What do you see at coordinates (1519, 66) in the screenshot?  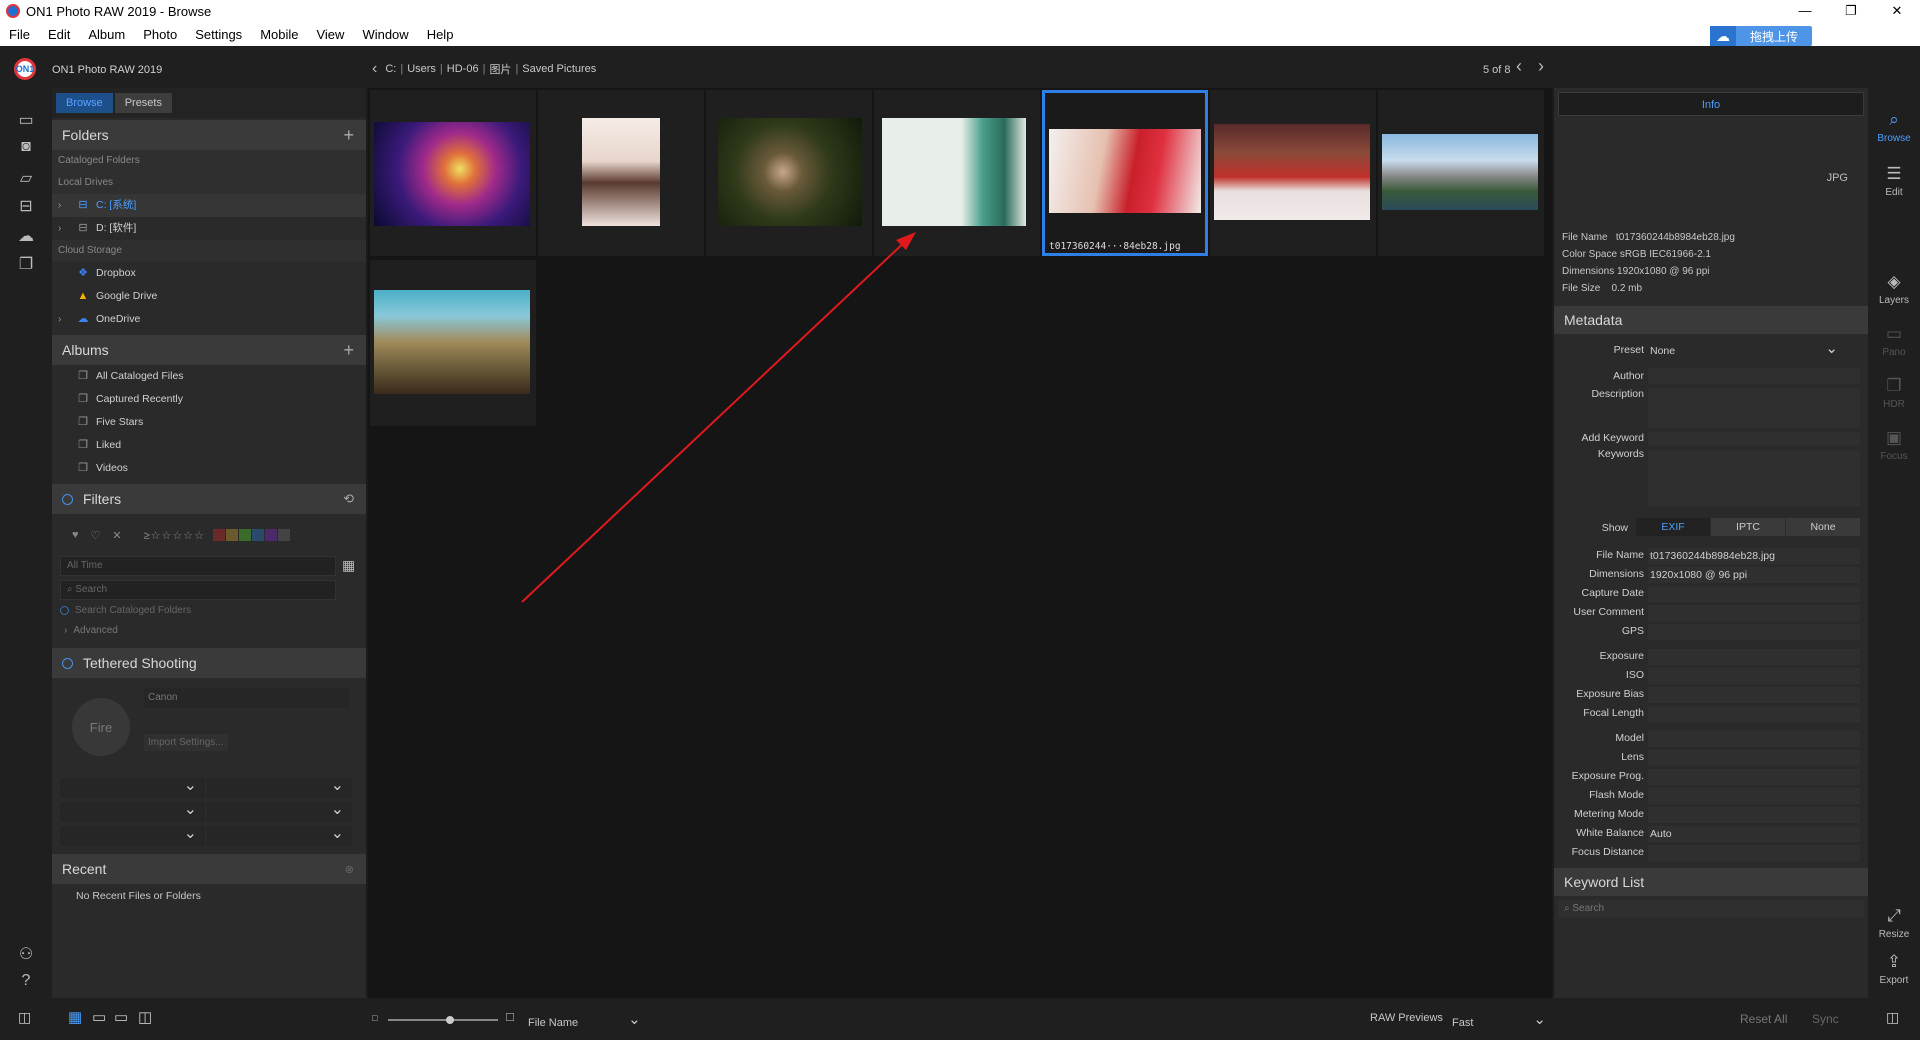 I see `prev-image-icon: ‹` at bounding box center [1519, 66].